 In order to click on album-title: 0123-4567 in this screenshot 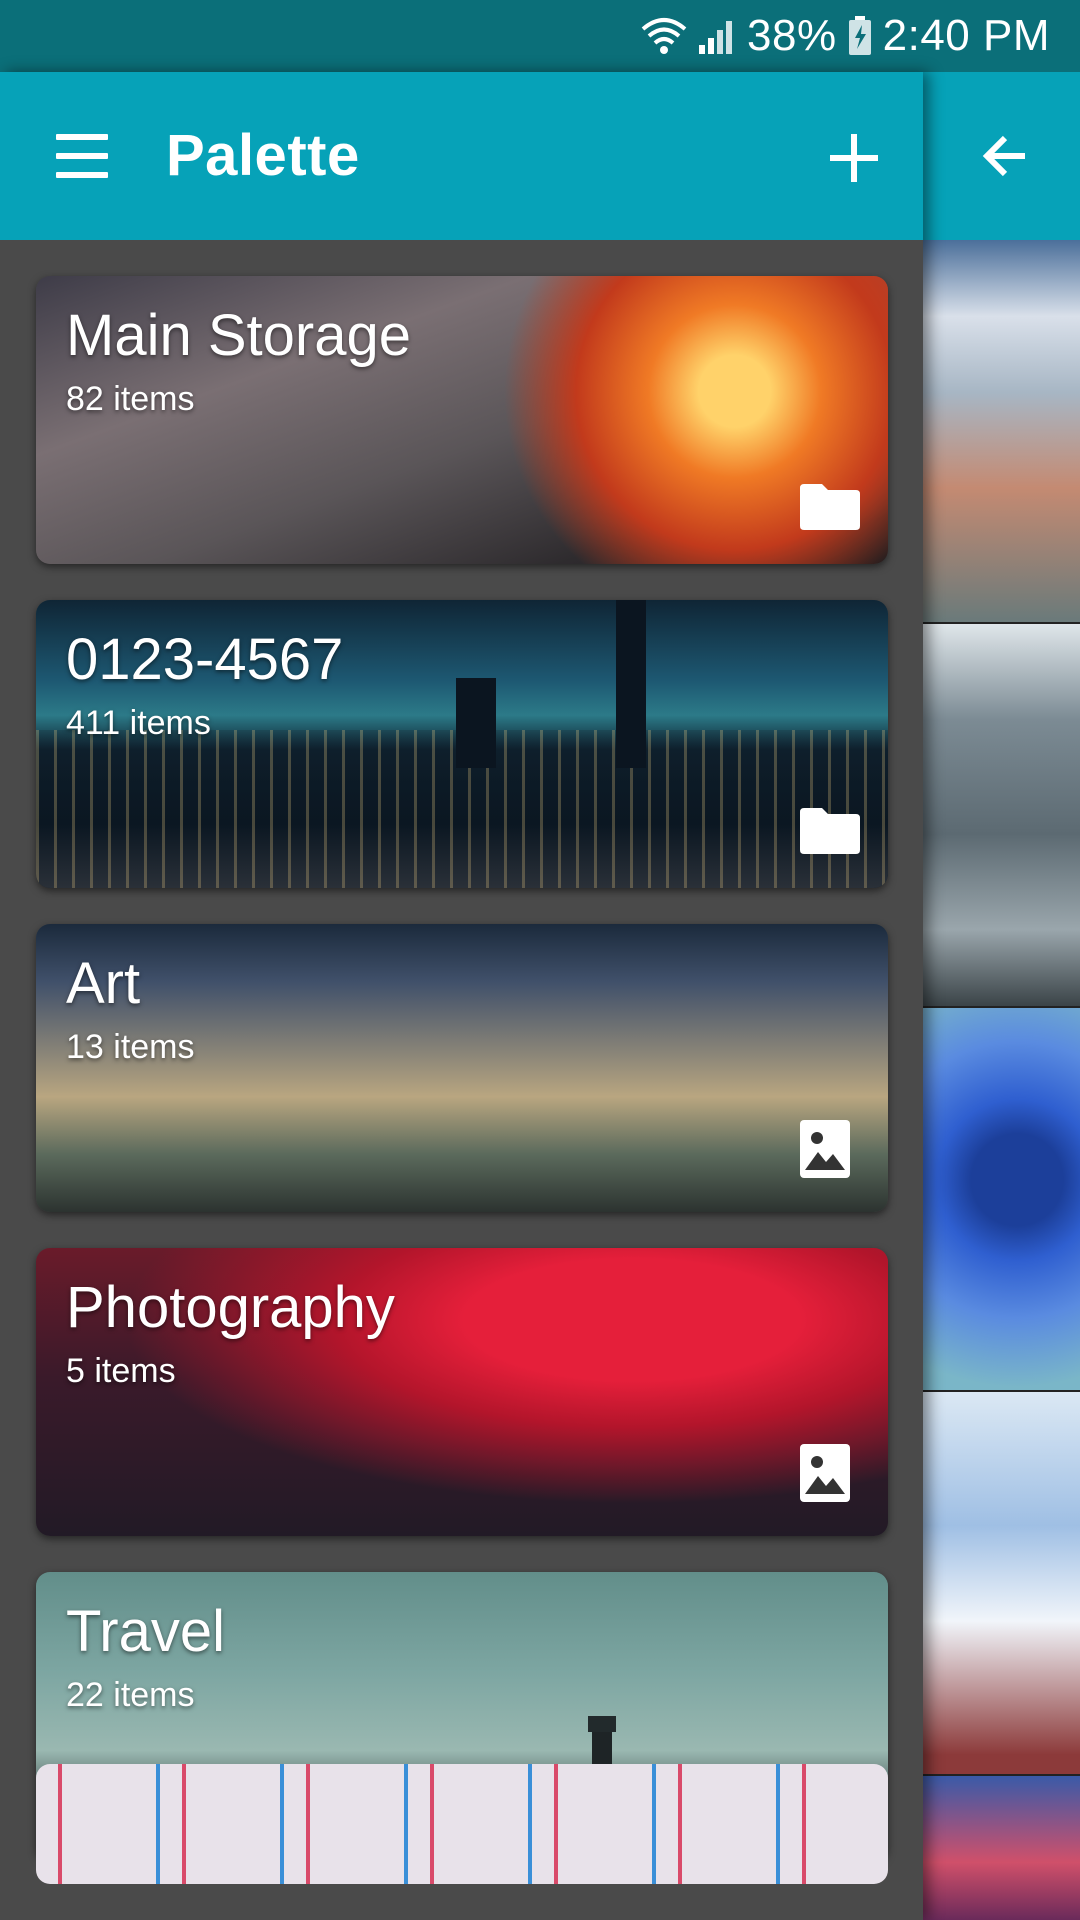, I will do `click(205, 659)`.